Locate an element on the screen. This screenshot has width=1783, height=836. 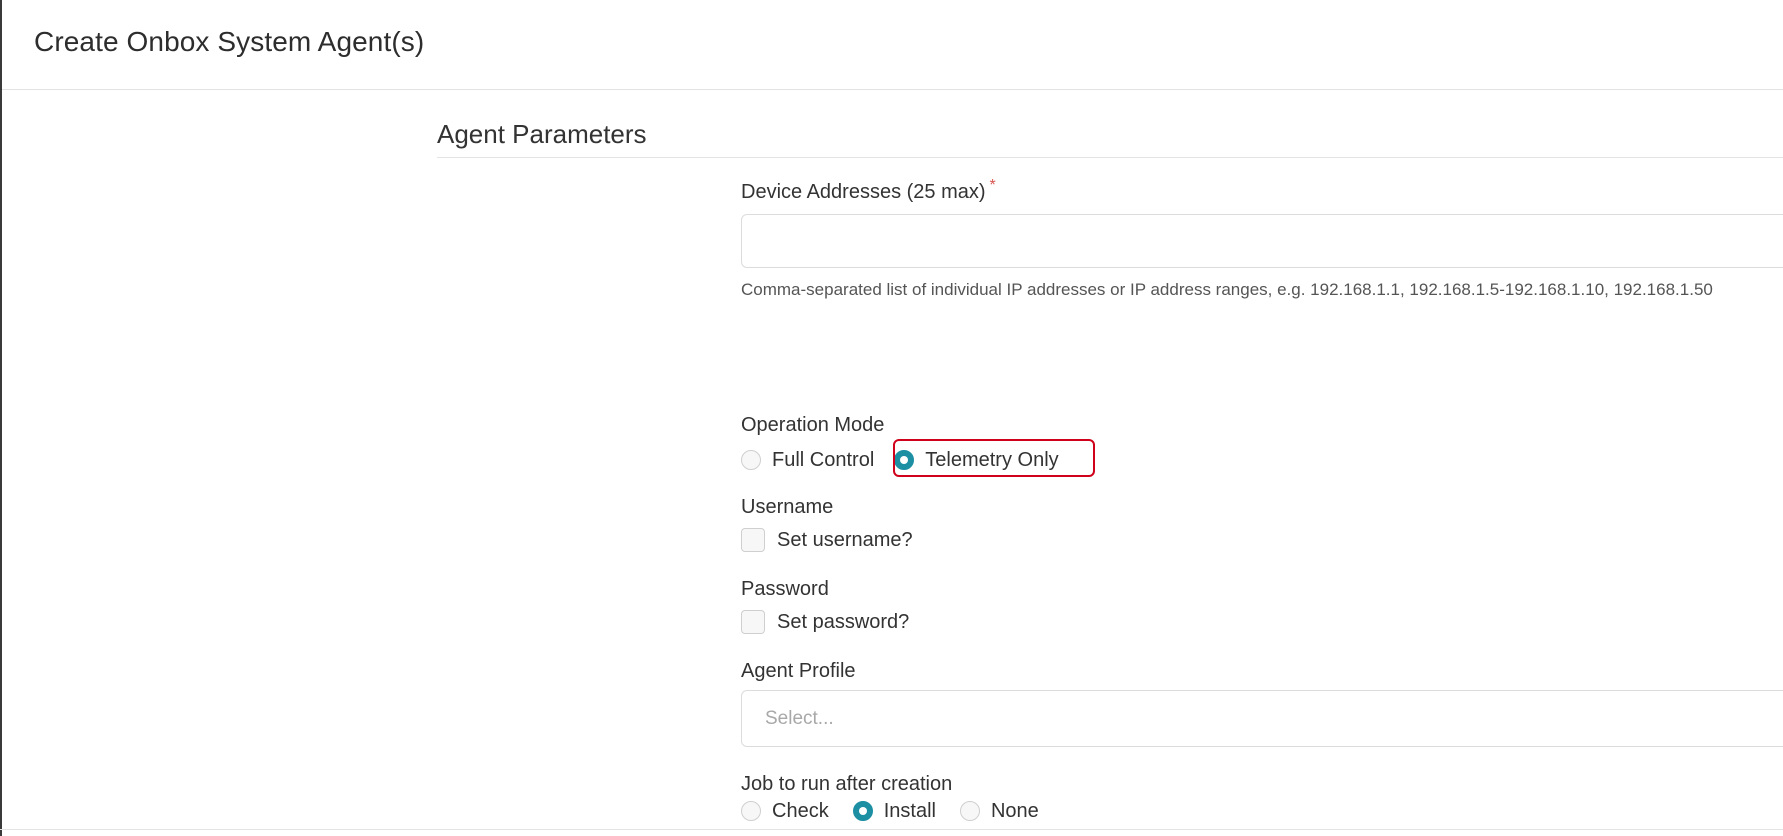
required-mark: * is located at coordinates (992, 185).